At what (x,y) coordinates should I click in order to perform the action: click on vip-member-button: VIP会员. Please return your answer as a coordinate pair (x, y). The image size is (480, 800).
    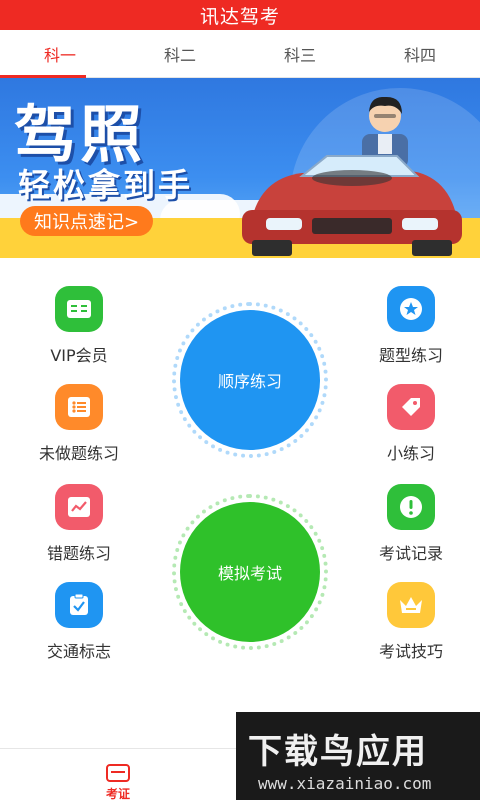
    Looking at the image, I should click on (79, 326).